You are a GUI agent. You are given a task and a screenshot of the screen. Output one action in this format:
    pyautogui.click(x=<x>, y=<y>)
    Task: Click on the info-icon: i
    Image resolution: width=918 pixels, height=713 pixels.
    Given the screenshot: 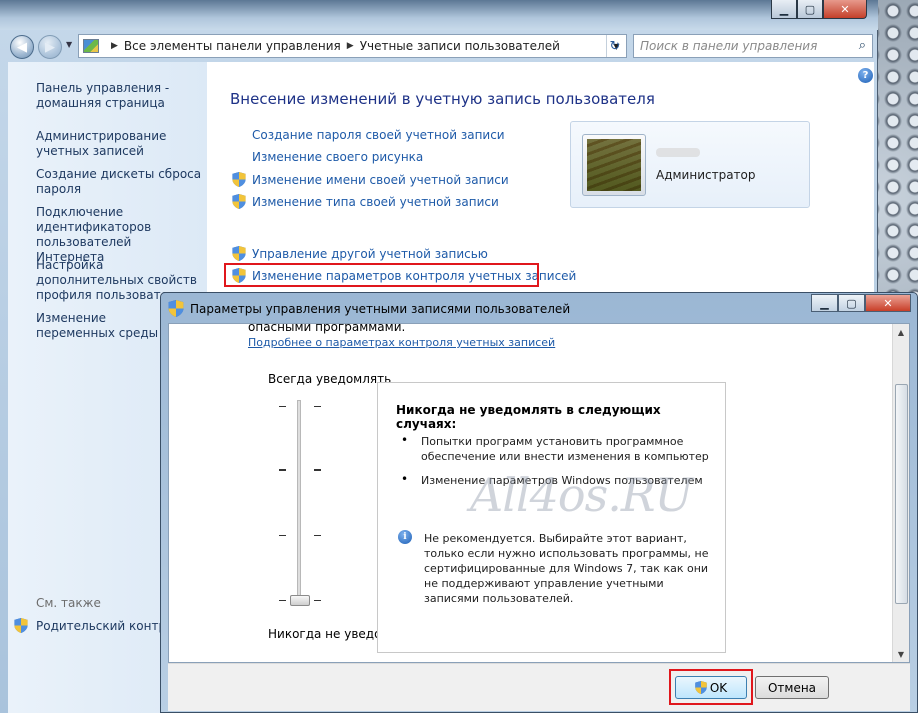 What is the action you would take?
    pyautogui.click(x=405, y=537)
    